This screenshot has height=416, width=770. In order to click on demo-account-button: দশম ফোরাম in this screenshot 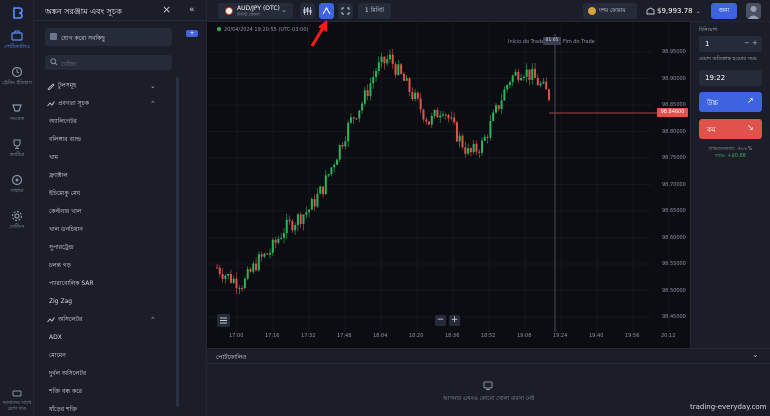, I will do `click(610, 11)`.